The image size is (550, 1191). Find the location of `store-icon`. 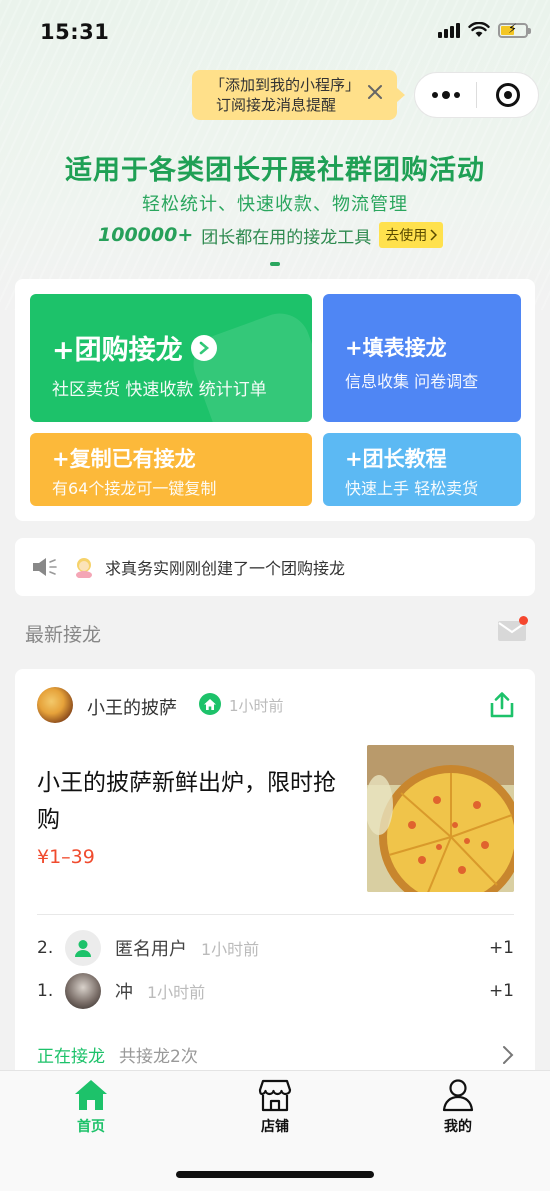

store-icon is located at coordinates (275, 1095).